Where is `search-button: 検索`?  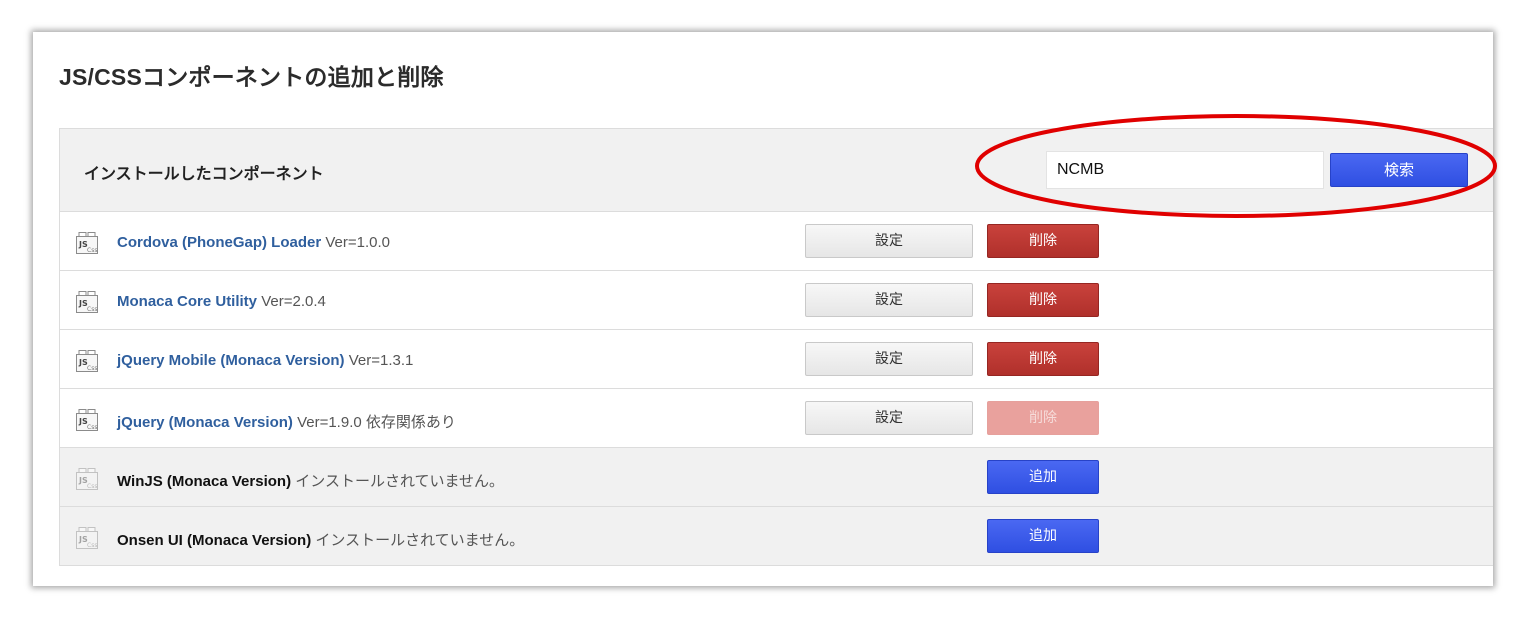 search-button: 検索 is located at coordinates (1399, 170).